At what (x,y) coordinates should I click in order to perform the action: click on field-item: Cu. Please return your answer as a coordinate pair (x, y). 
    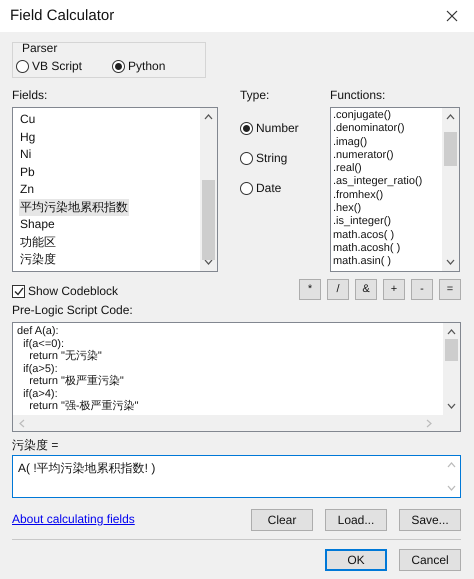
    Looking at the image, I should click on (27, 119).